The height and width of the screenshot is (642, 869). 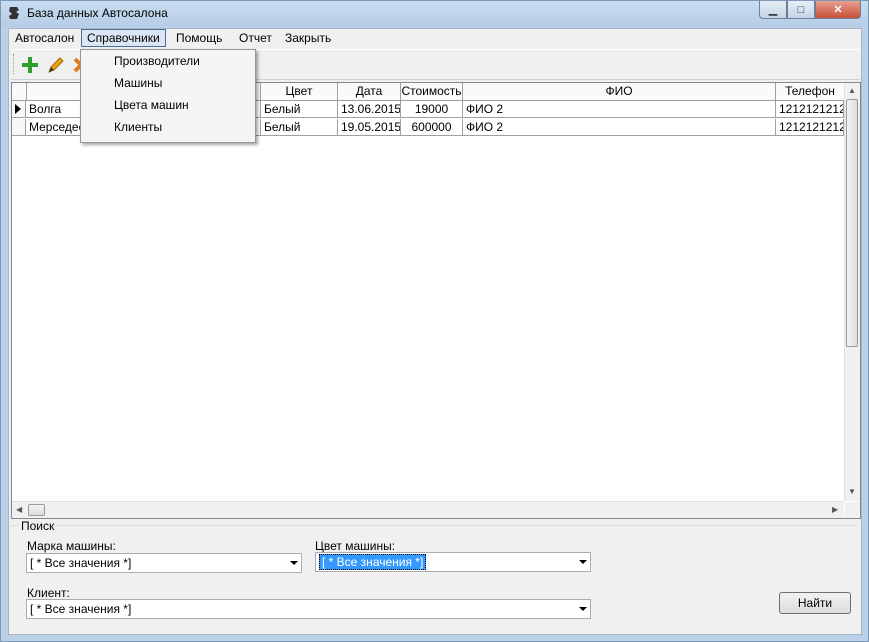 I want to click on maximize-button: □, so click(x=801, y=10).